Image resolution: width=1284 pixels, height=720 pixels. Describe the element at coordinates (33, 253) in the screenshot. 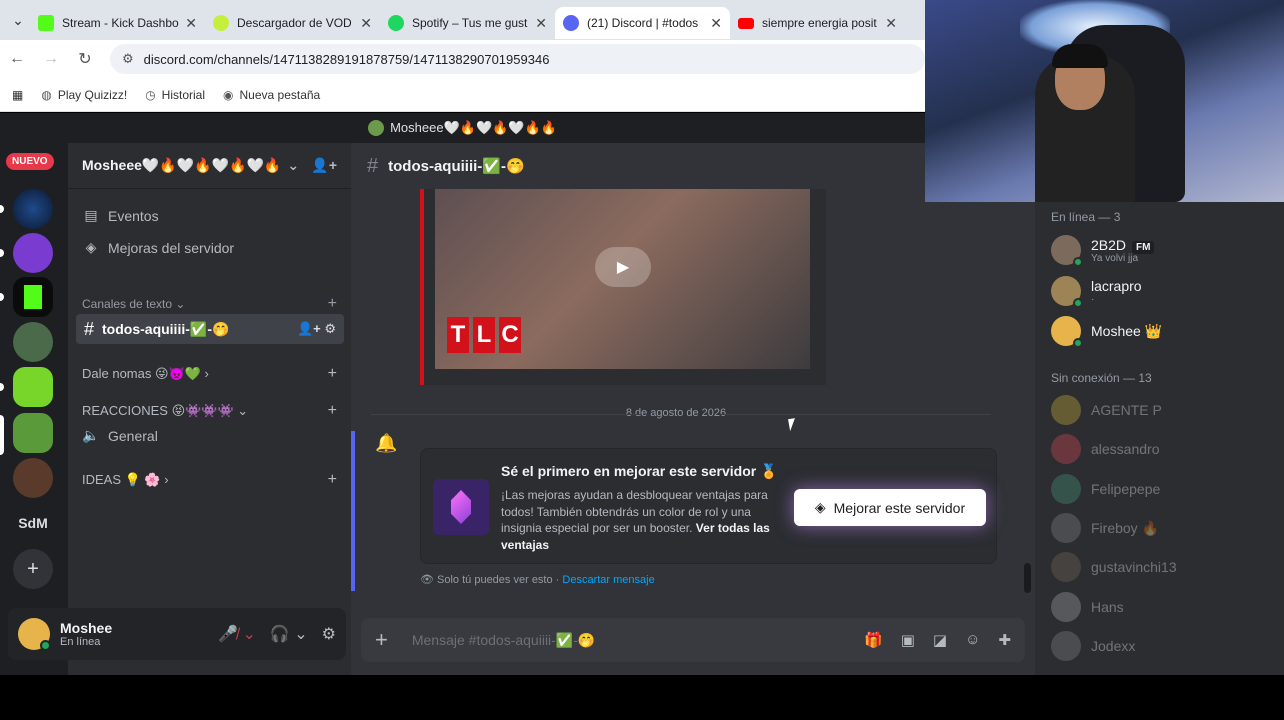

I see `server-icon-purple` at that location.